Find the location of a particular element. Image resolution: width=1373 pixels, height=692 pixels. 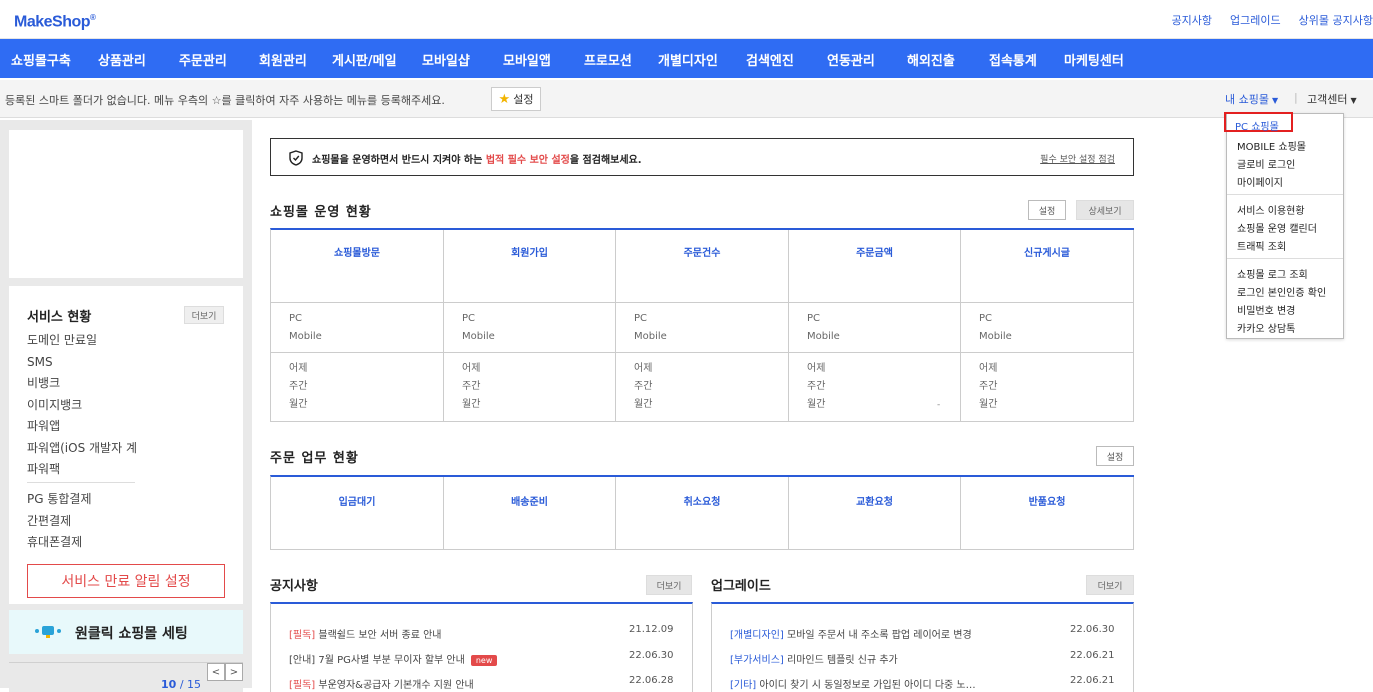

nav-item: 해외진출 is located at coordinates (931, 59).